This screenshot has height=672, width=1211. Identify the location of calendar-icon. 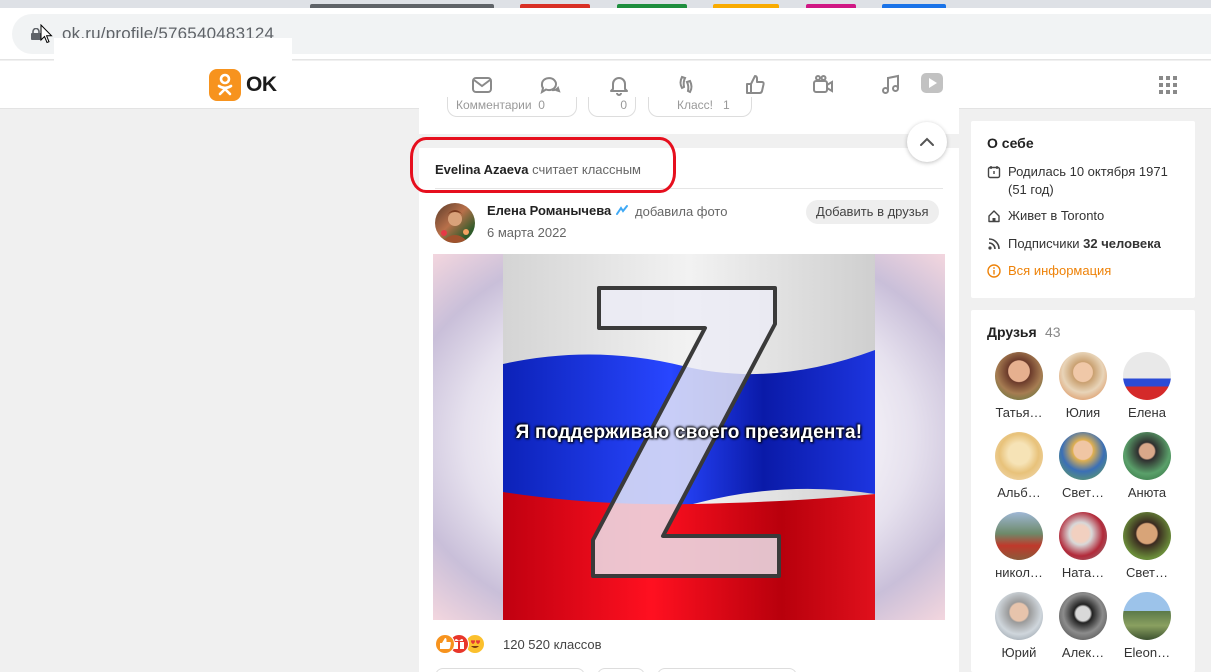
(994, 172).